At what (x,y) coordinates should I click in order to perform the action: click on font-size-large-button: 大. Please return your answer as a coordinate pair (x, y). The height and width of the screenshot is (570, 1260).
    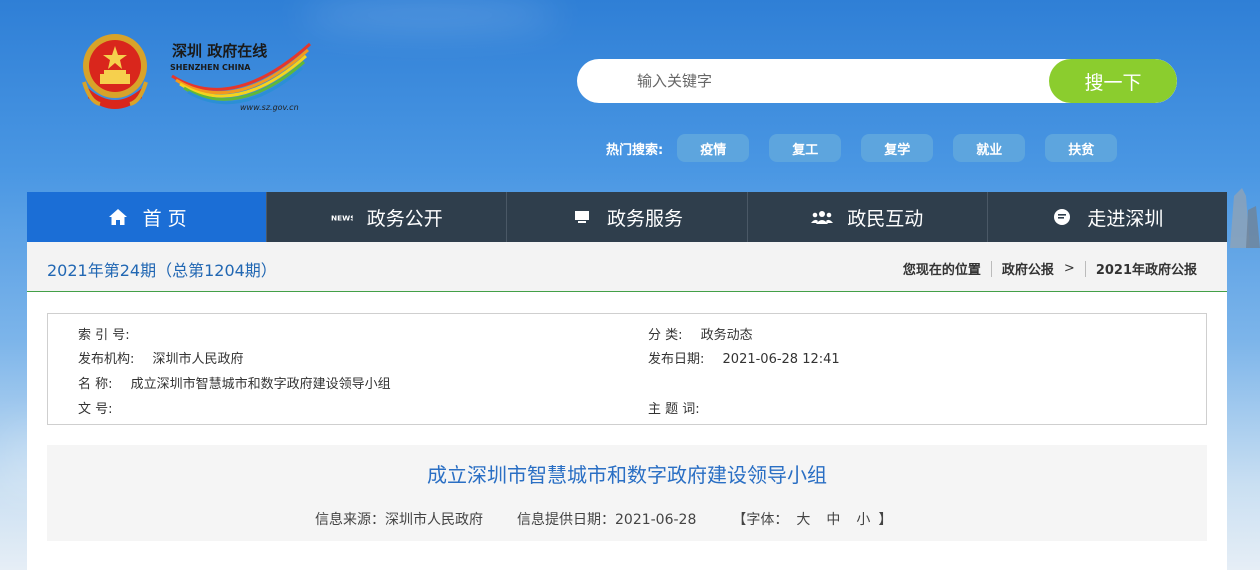
    Looking at the image, I should click on (803, 519).